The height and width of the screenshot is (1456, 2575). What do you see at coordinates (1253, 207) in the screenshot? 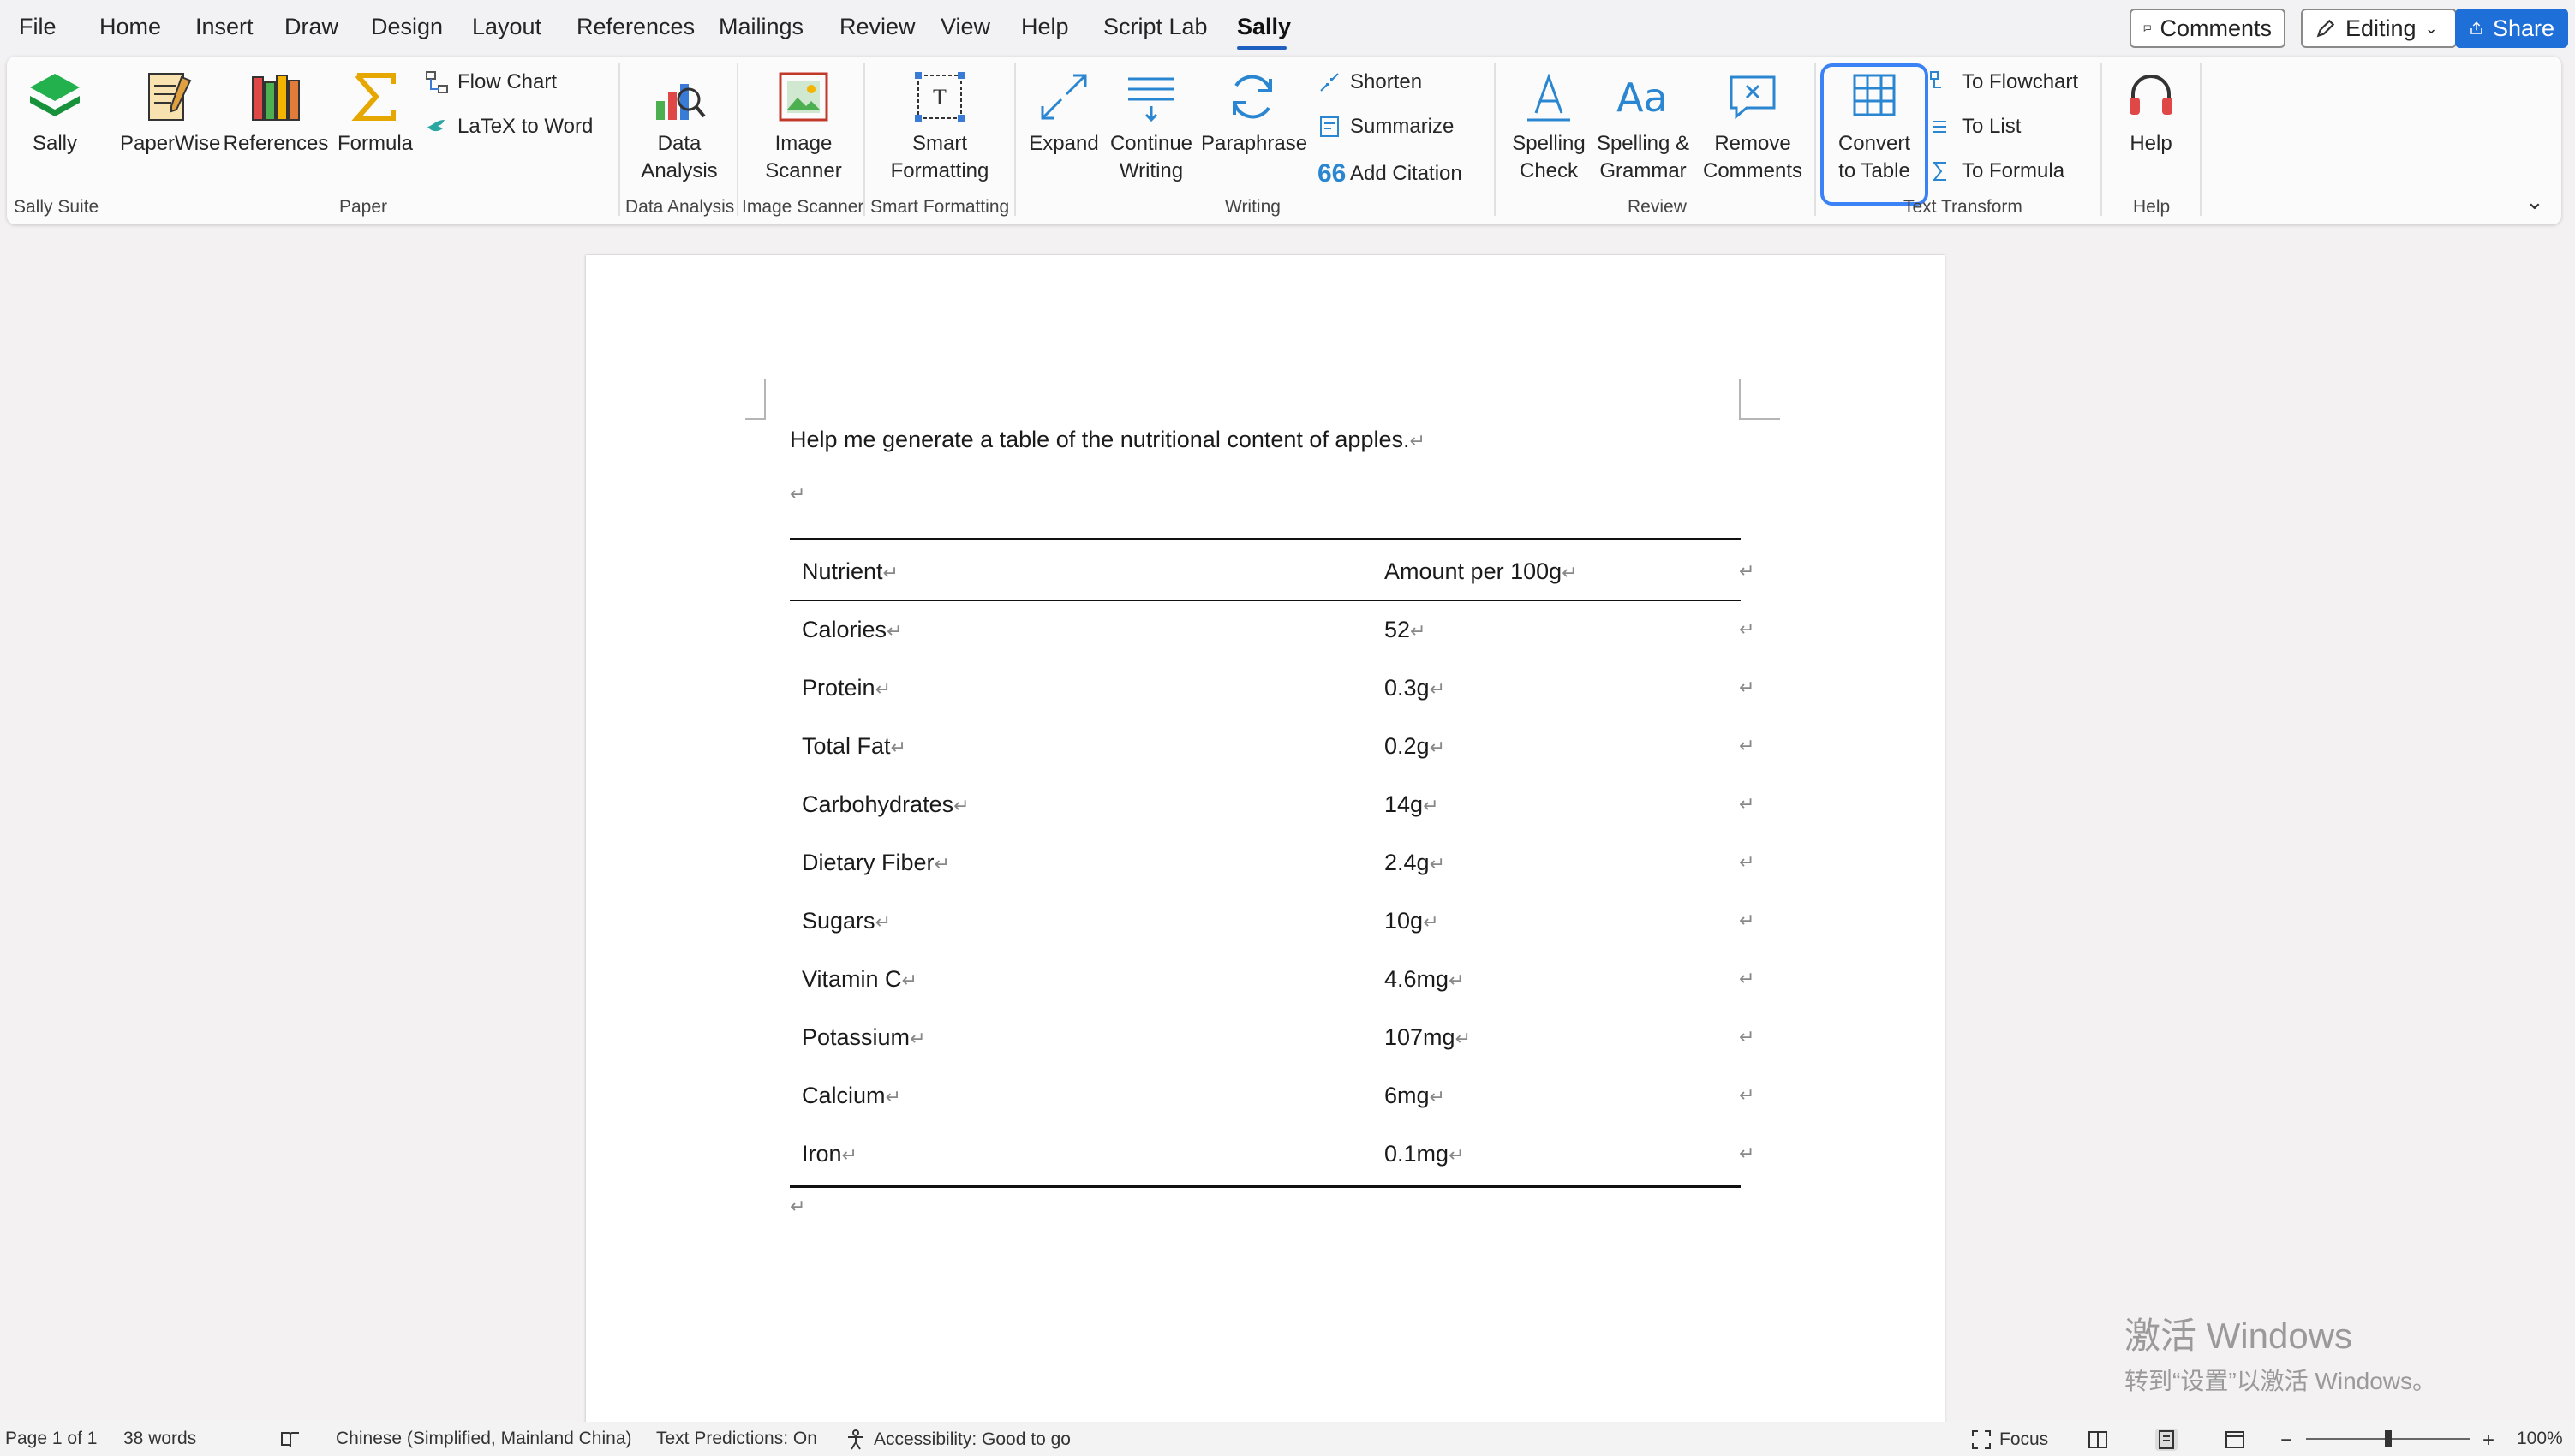
I see `group-label-writing: Writing` at bounding box center [1253, 207].